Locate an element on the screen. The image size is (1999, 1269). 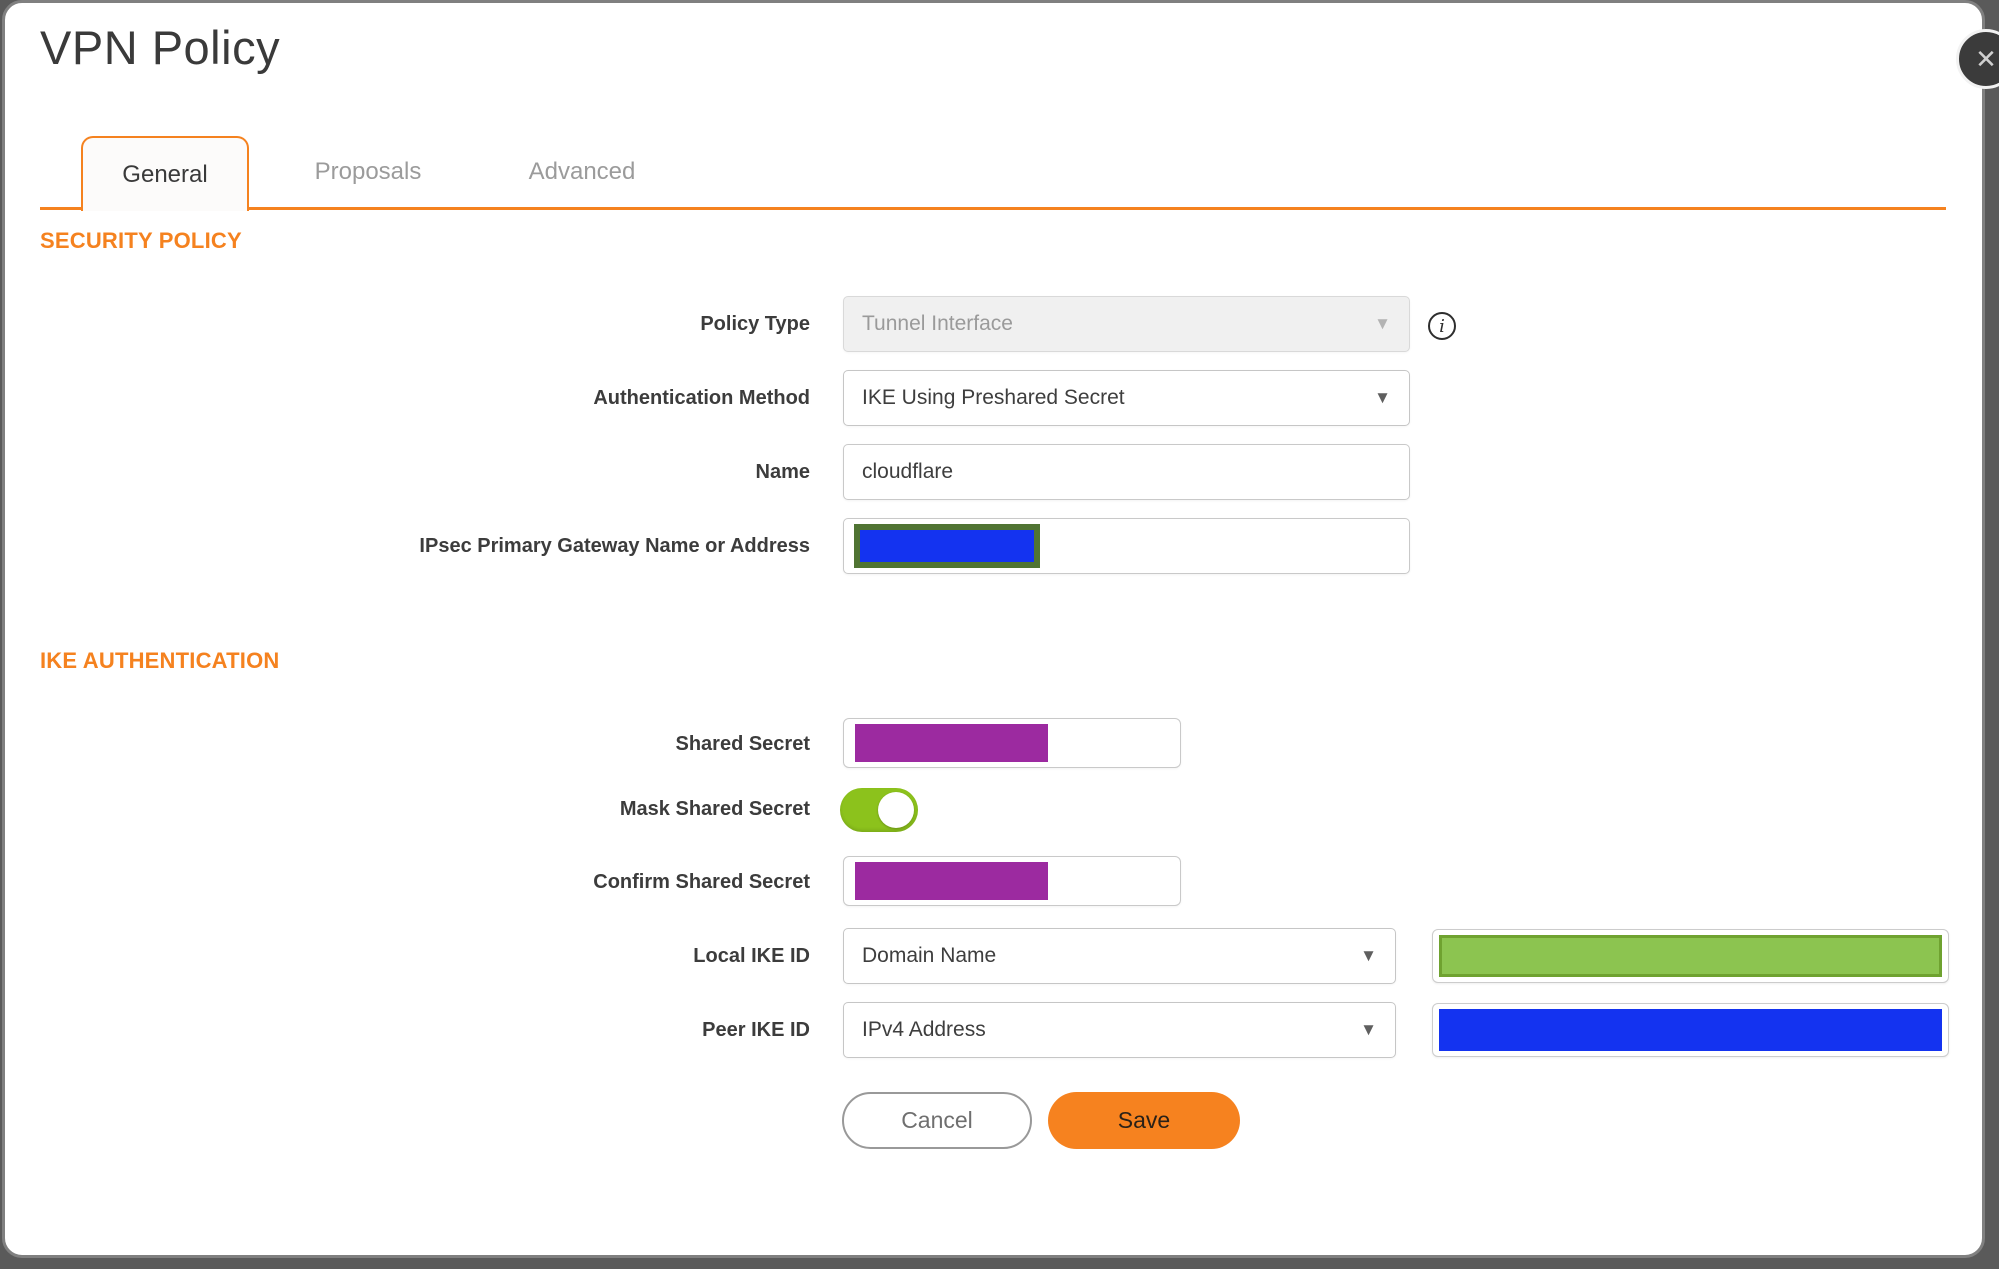
tab-proposals-label: Proposals is located at coordinates (368, 171).